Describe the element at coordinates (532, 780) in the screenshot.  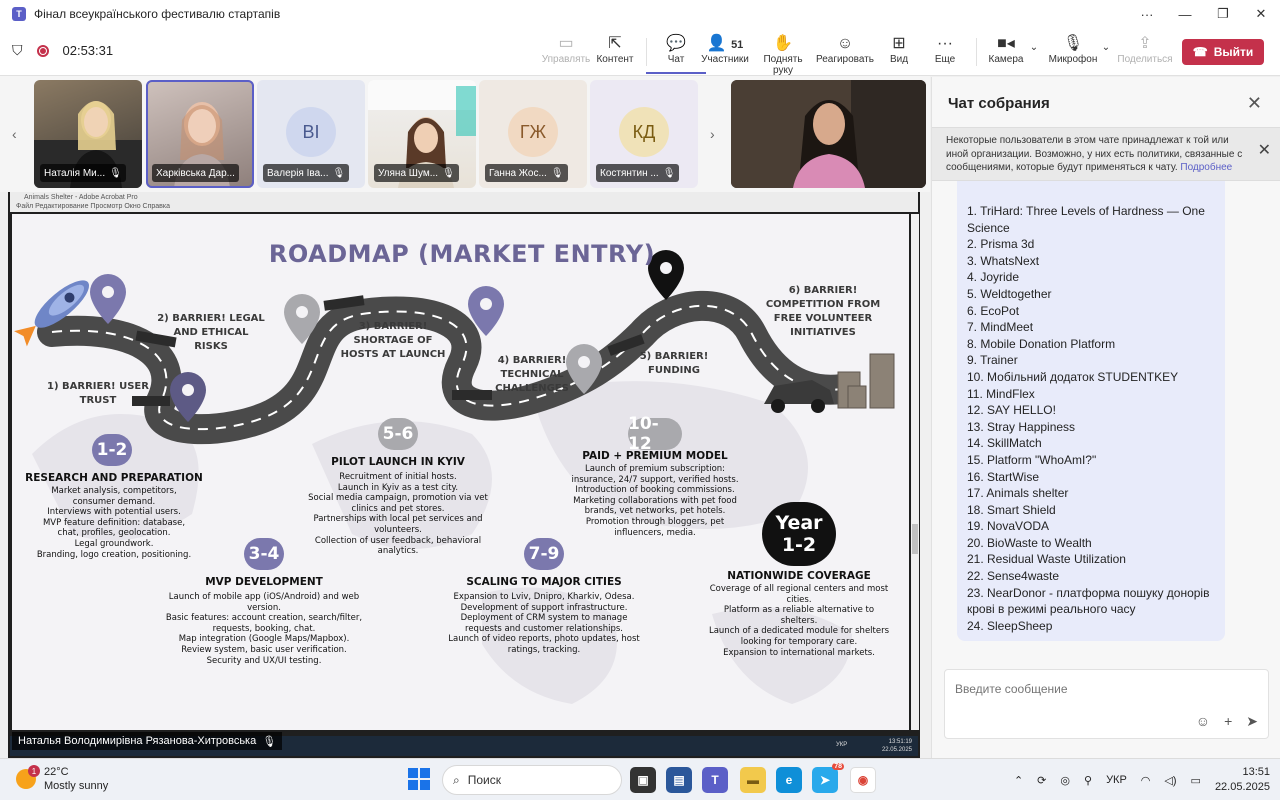
I see `taskbar-search: ⌕ Поиск` at that location.